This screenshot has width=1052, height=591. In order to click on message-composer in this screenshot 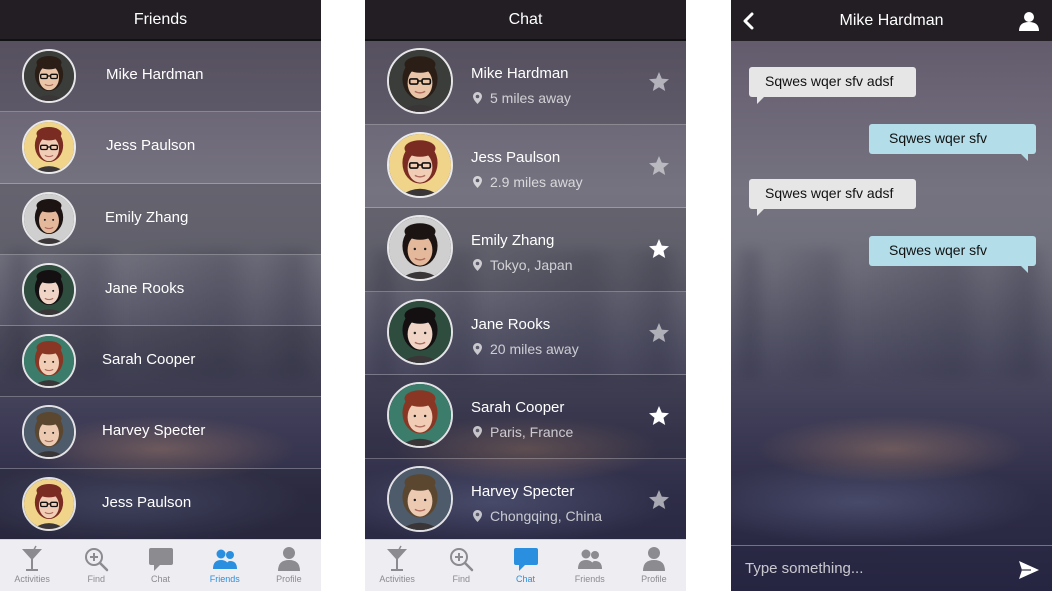, I will do `click(891, 568)`.